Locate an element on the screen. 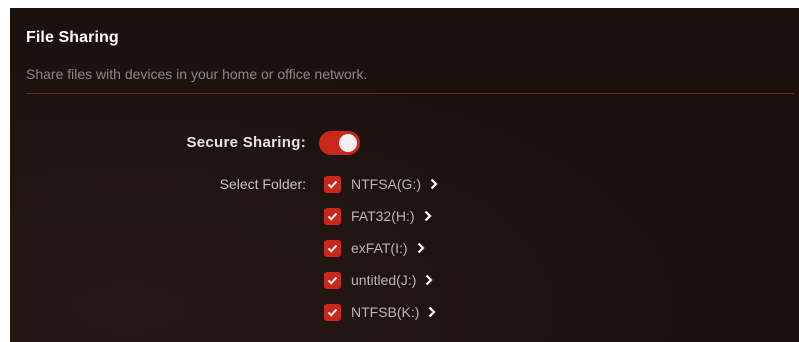 Image resolution: width=799 pixels, height=342 pixels. secure-sharing-label: Secure Sharing: is located at coordinates (246, 142).